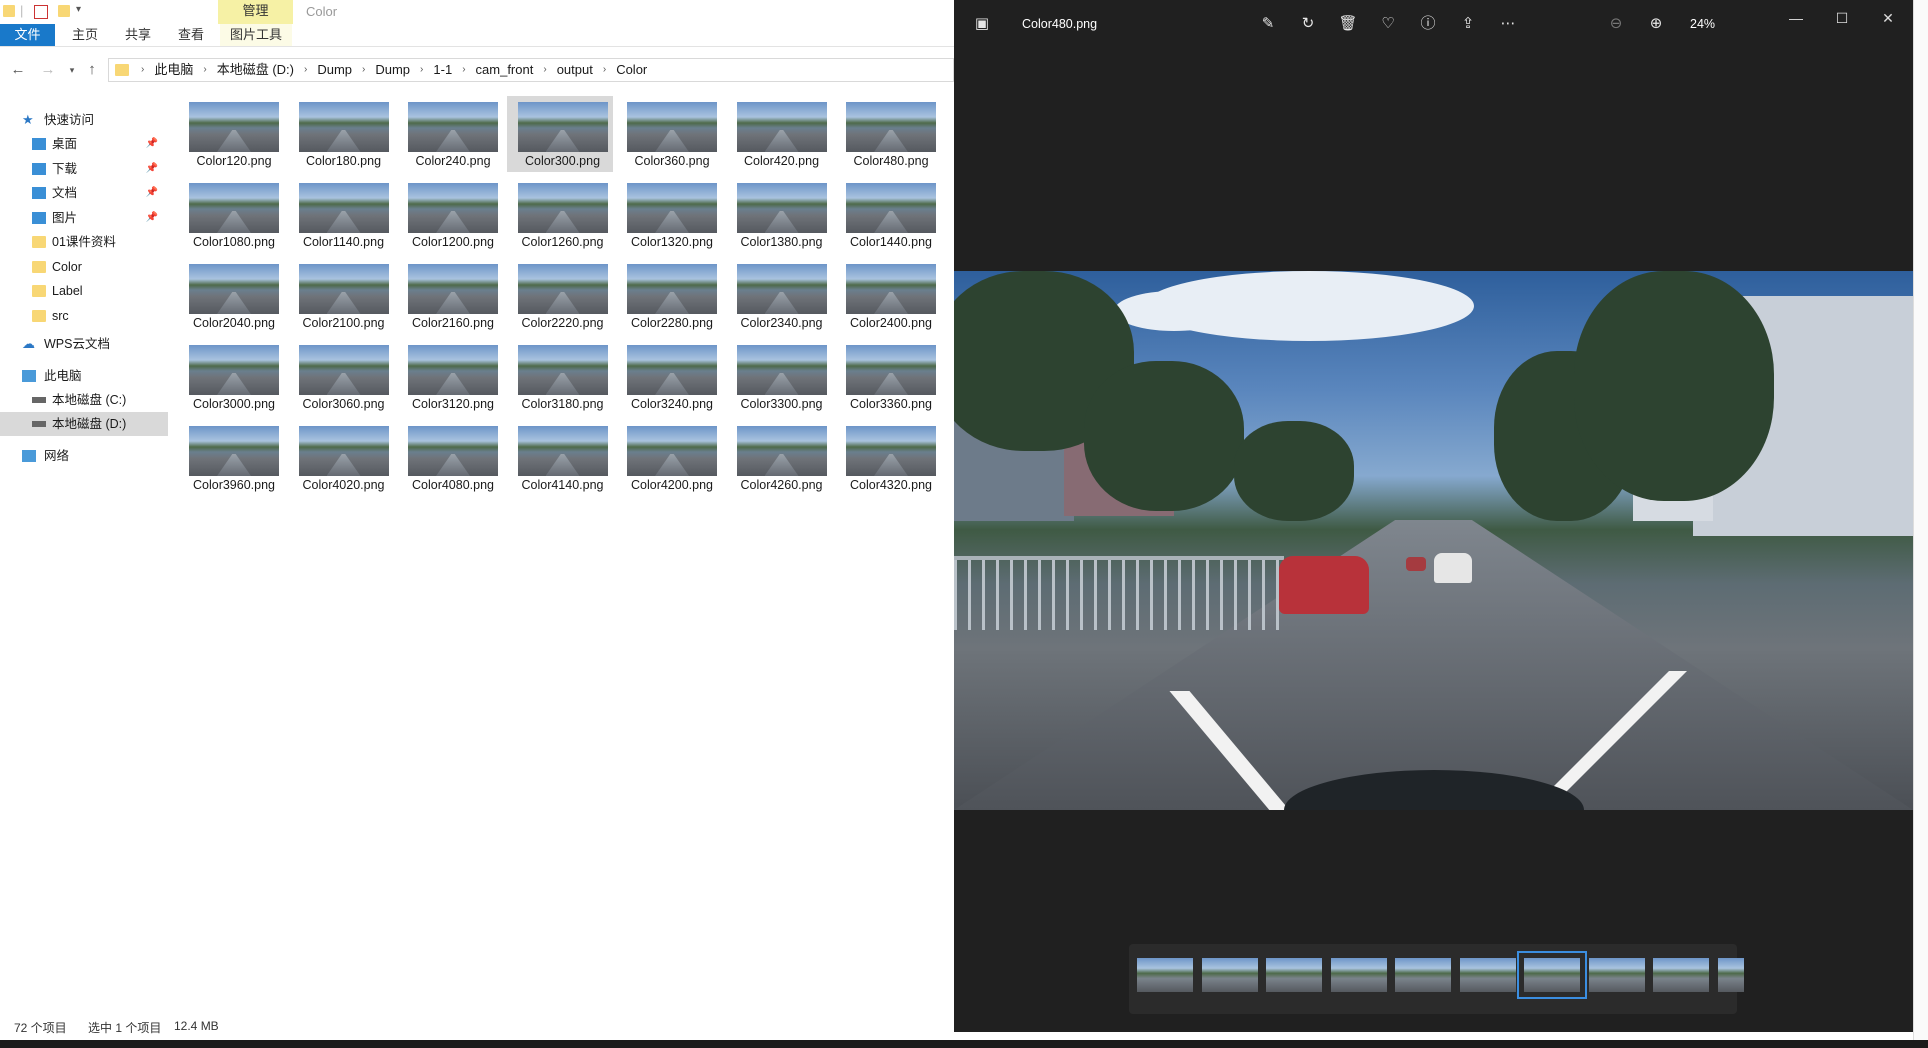 The width and height of the screenshot is (1928, 1048). I want to click on file-thumbnail: Color2100.png, so click(341, 296).